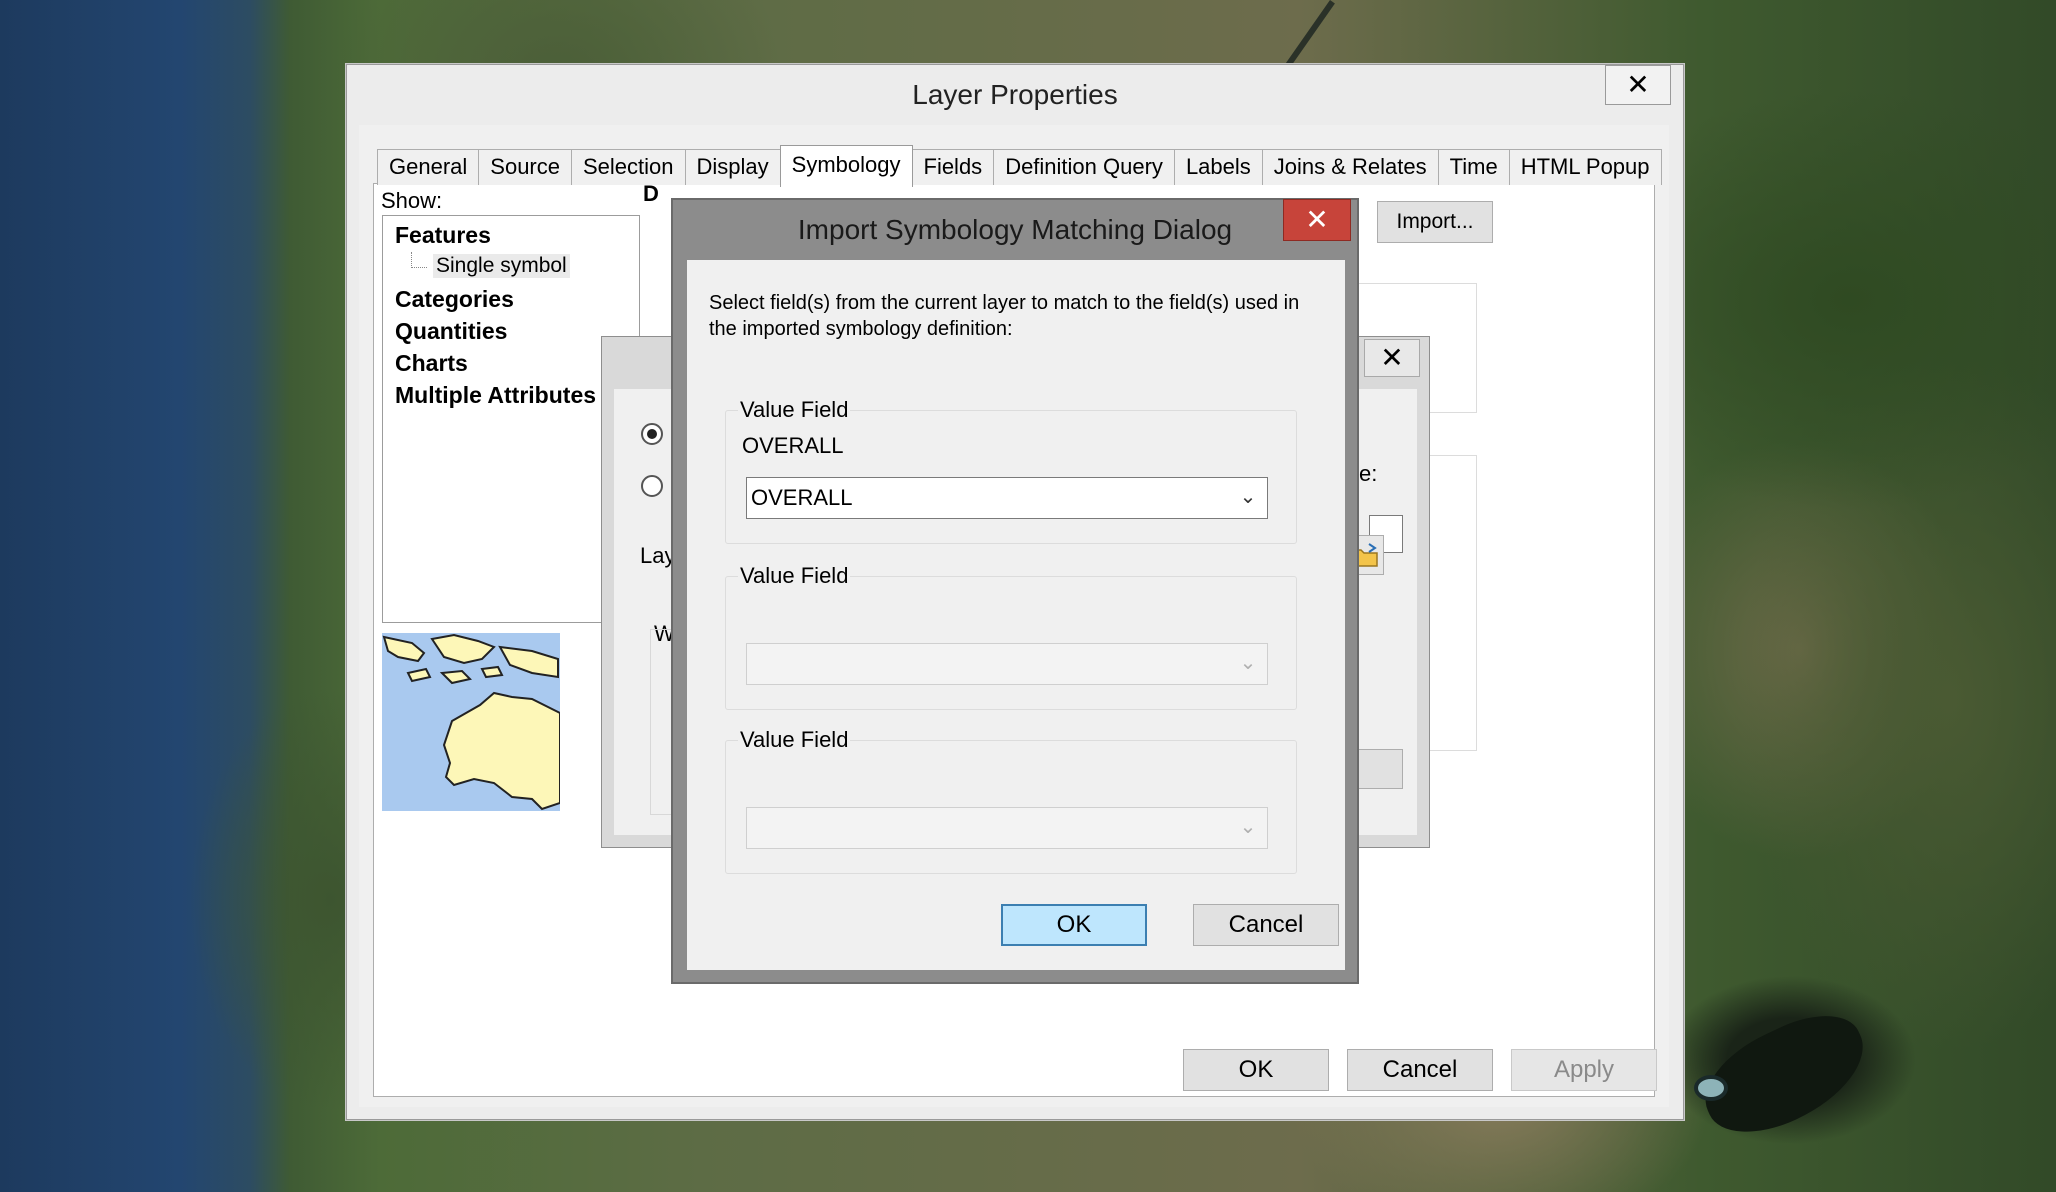 The height and width of the screenshot is (1192, 2056). Describe the element at coordinates (793, 445) in the screenshot. I see `source-field-name: OVERALL` at that location.